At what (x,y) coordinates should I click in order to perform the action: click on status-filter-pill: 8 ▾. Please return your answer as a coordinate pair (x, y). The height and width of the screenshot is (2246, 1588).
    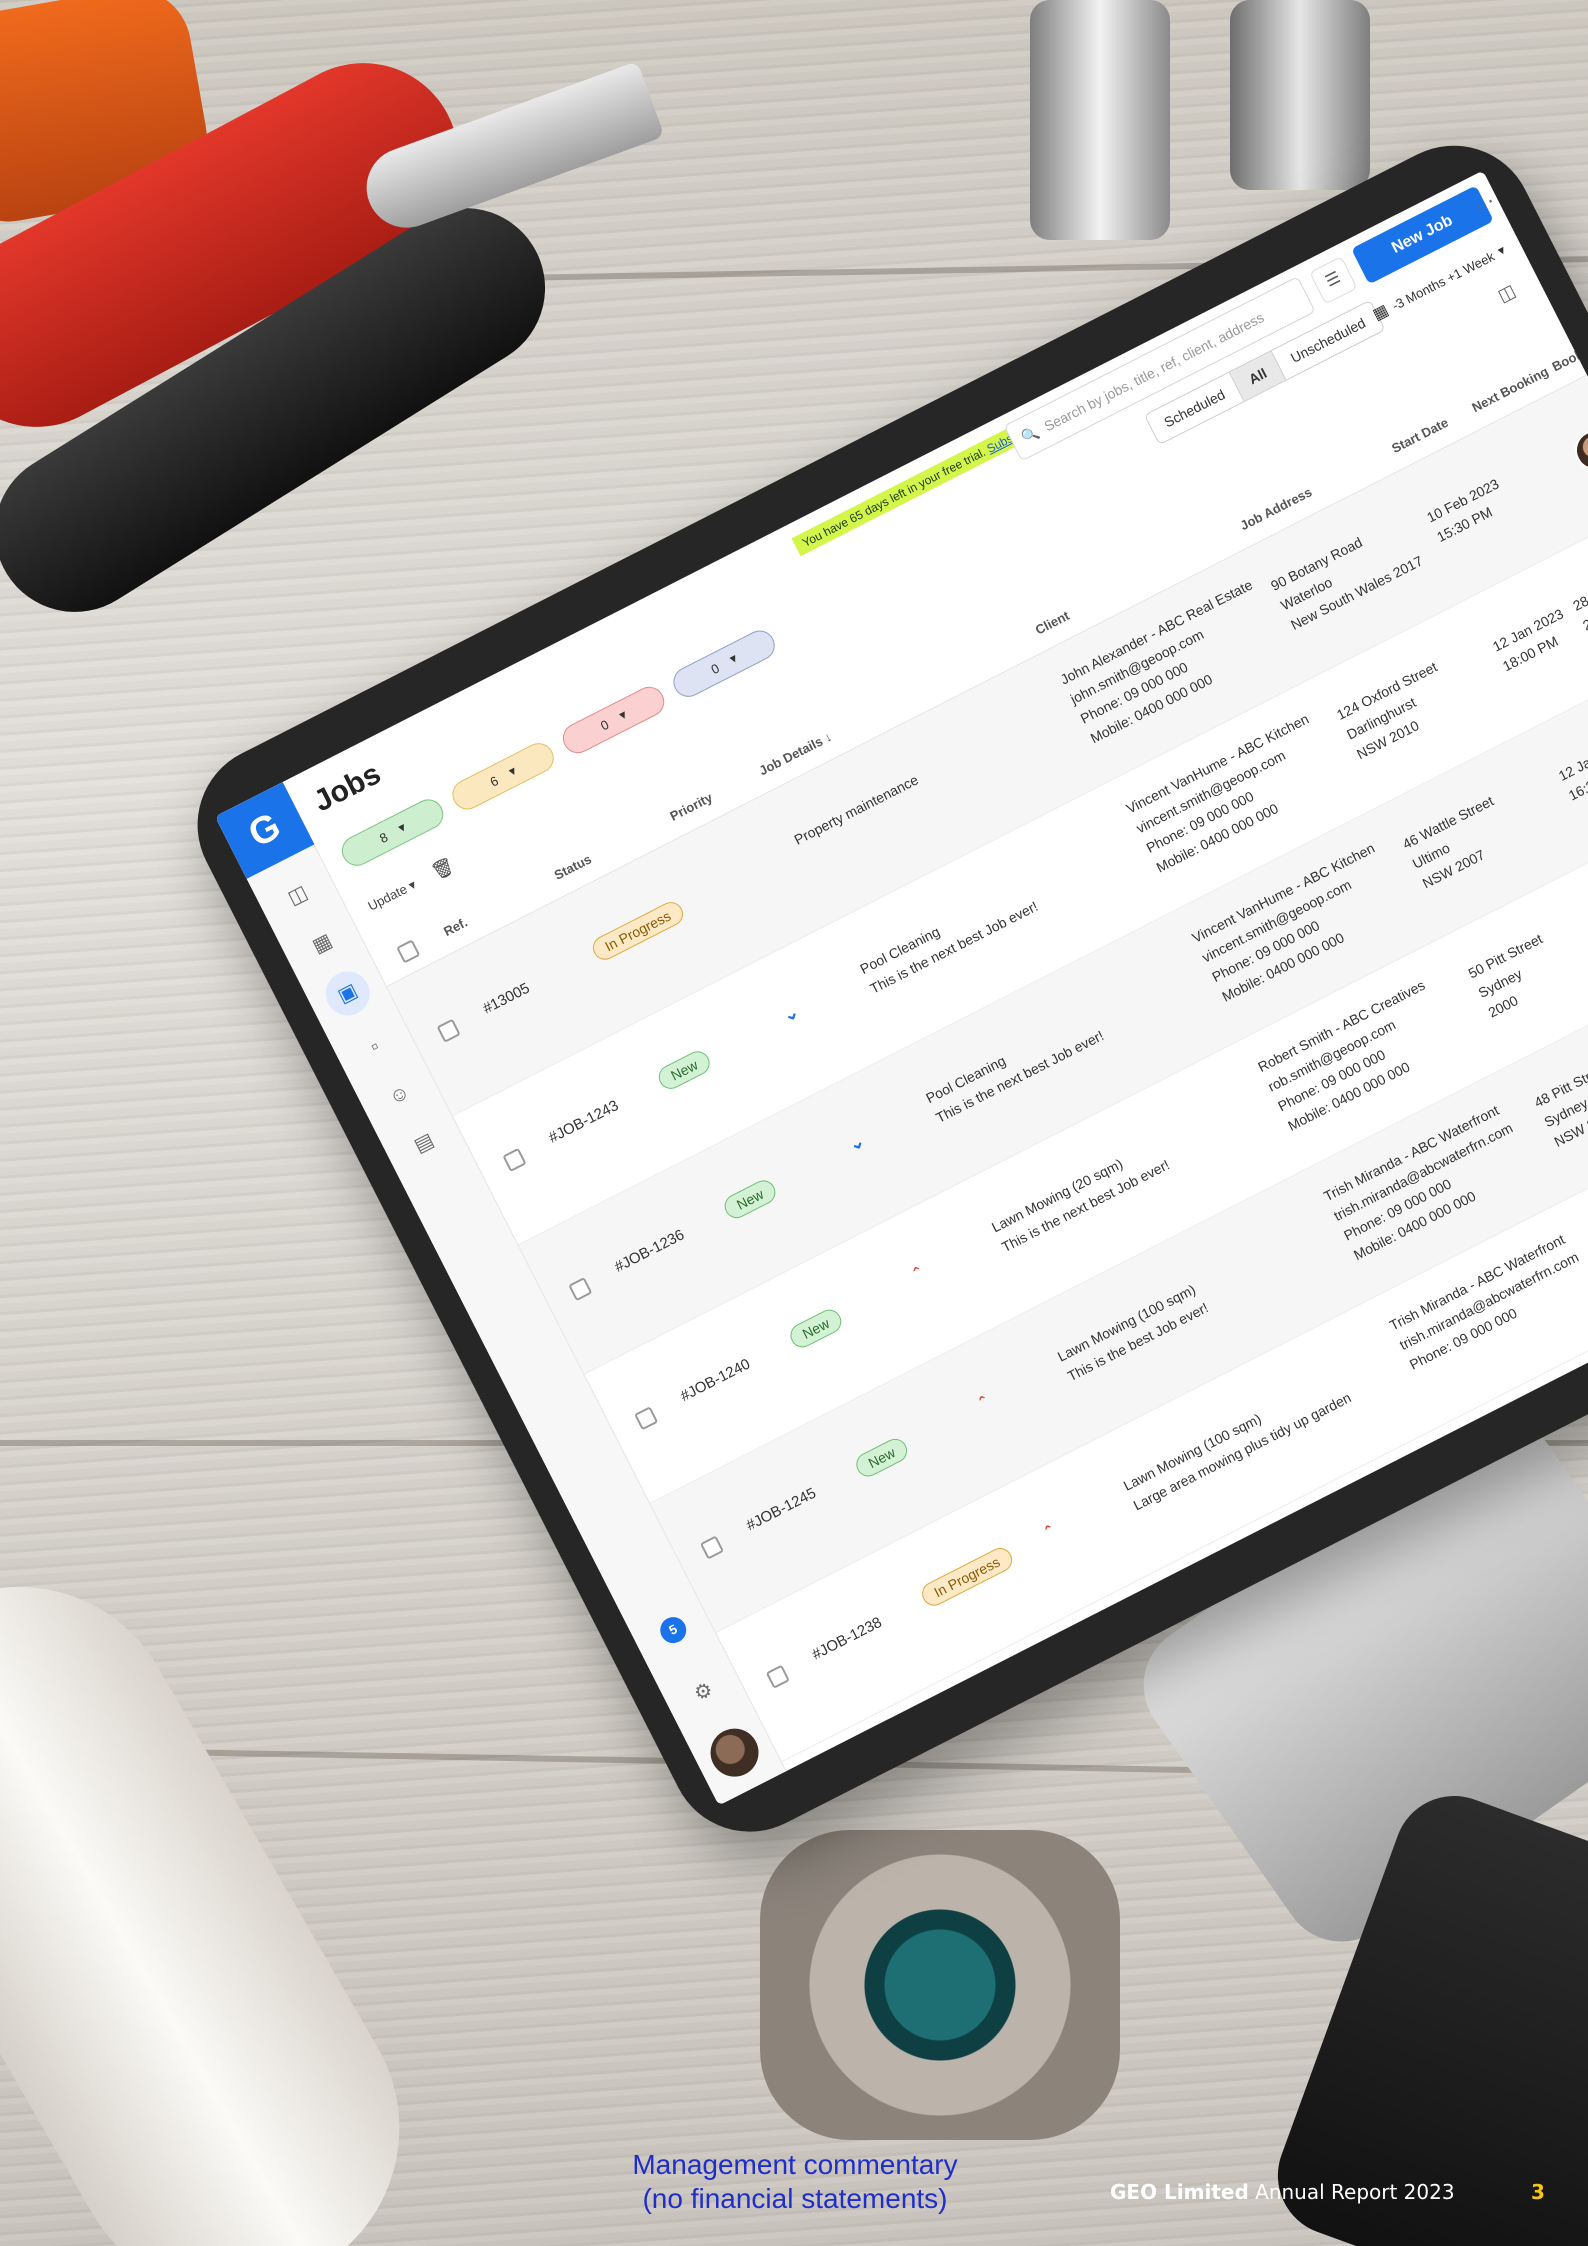
    Looking at the image, I should click on (392, 832).